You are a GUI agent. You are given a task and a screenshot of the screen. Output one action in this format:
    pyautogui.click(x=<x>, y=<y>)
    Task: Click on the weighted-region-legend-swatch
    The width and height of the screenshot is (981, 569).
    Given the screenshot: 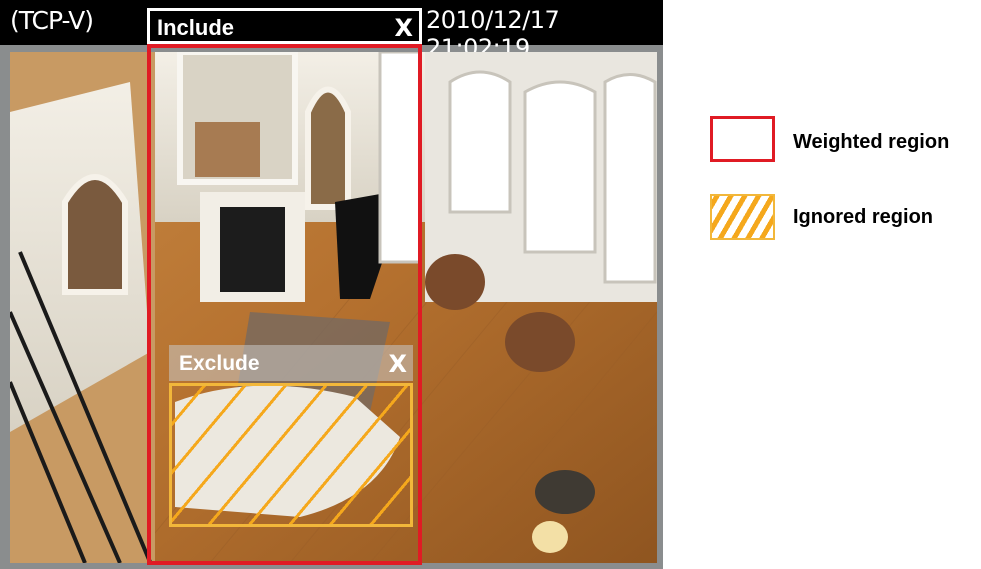 What is the action you would take?
    pyautogui.click(x=742, y=139)
    